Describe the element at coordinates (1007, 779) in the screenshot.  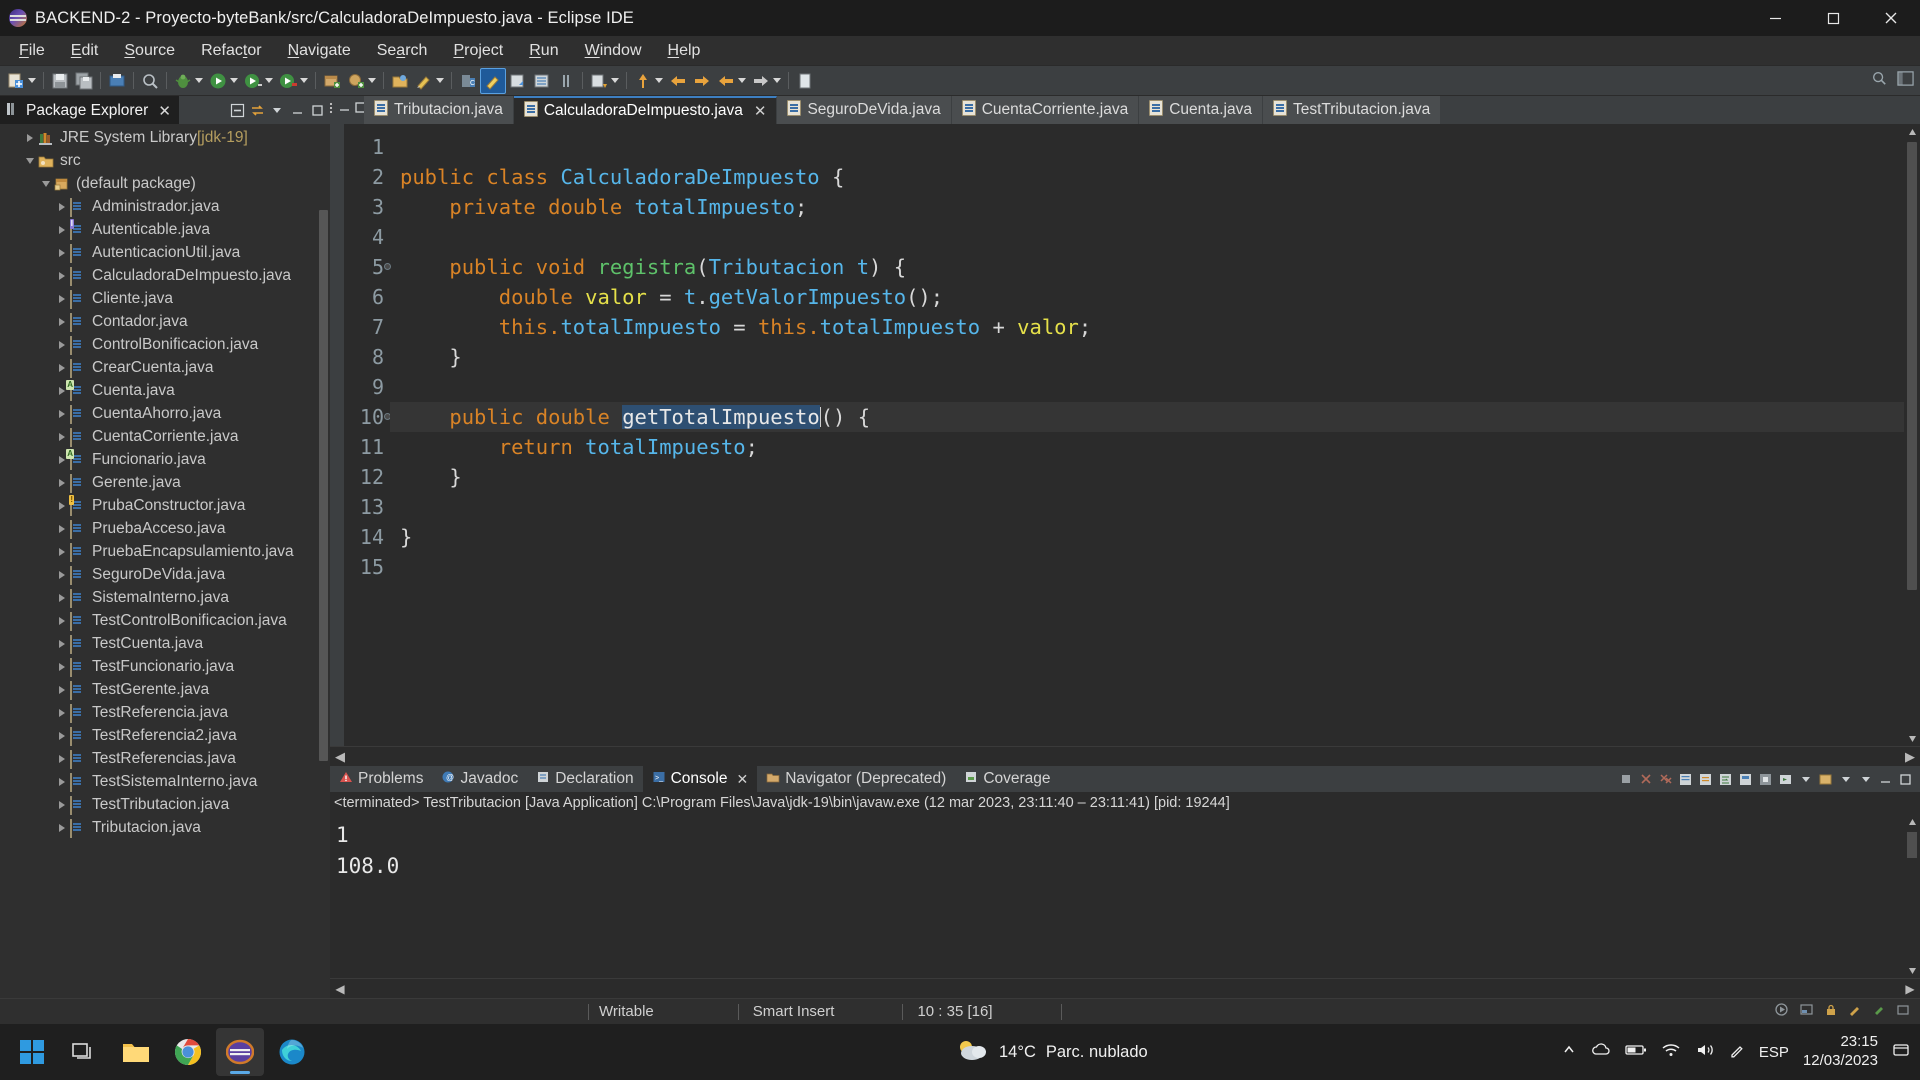
I see `bottom-panel-tab: Coverage` at that location.